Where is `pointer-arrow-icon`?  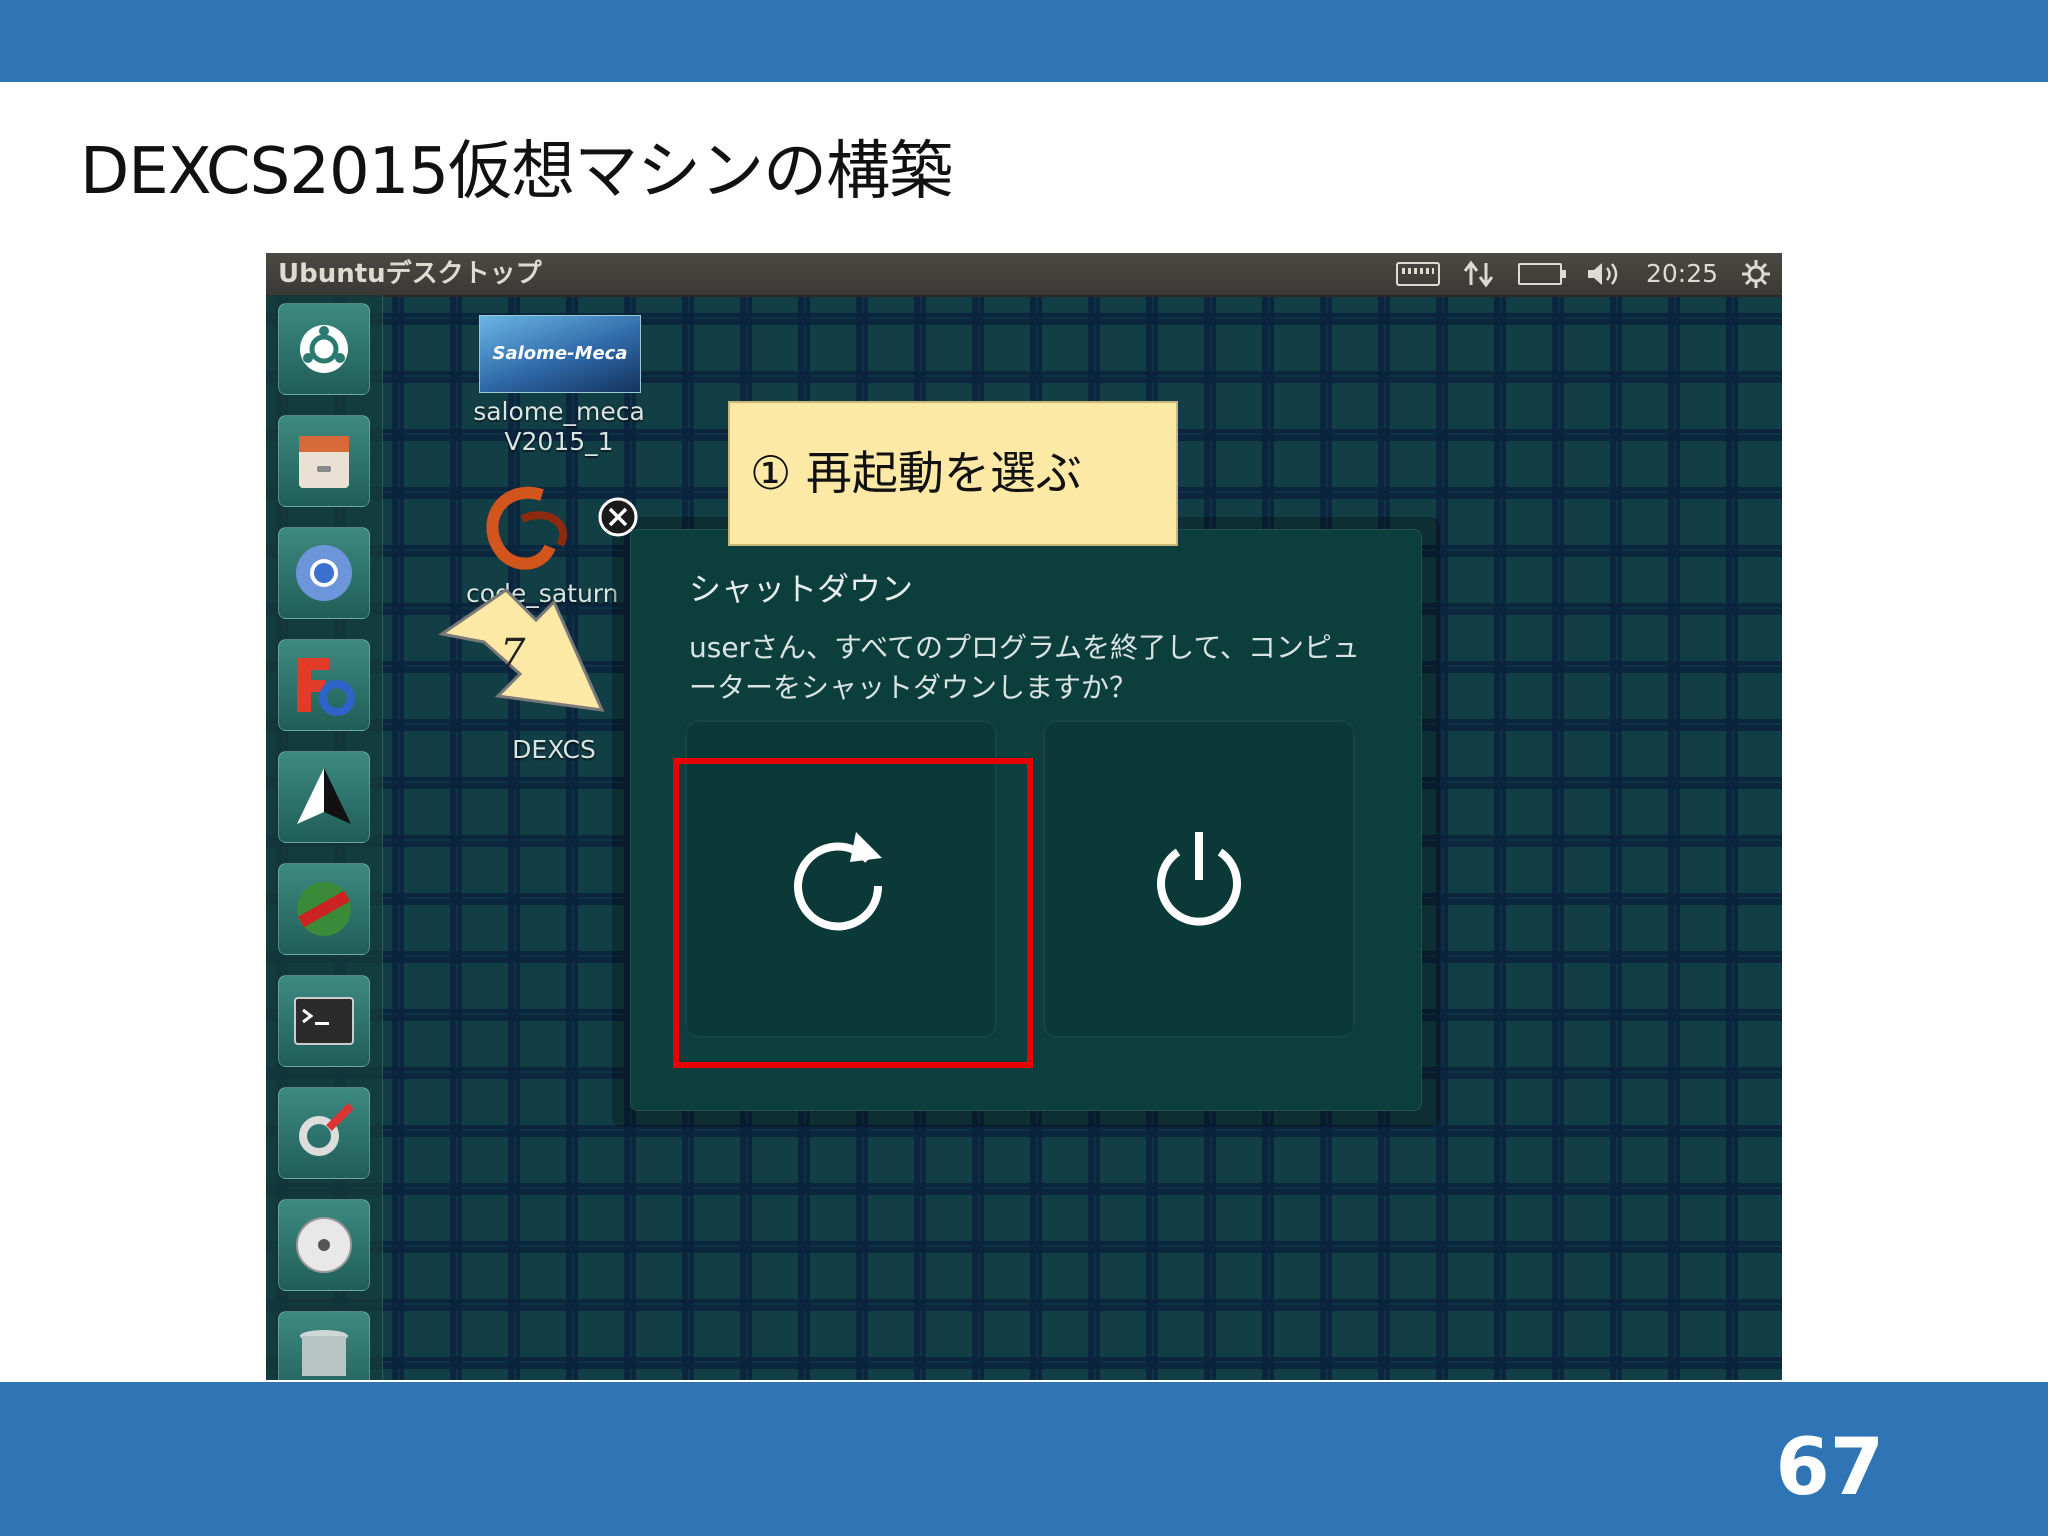 pointer-arrow-icon is located at coordinates (521, 650).